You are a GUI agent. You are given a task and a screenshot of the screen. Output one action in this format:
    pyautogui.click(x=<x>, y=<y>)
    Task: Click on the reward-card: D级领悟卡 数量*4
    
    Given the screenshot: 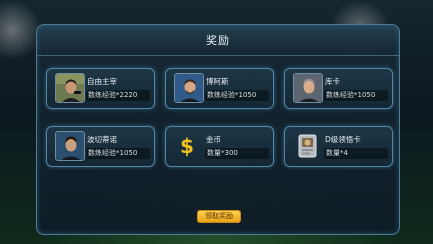 What is the action you would take?
    pyautogui.click(x=338, y=146)
    